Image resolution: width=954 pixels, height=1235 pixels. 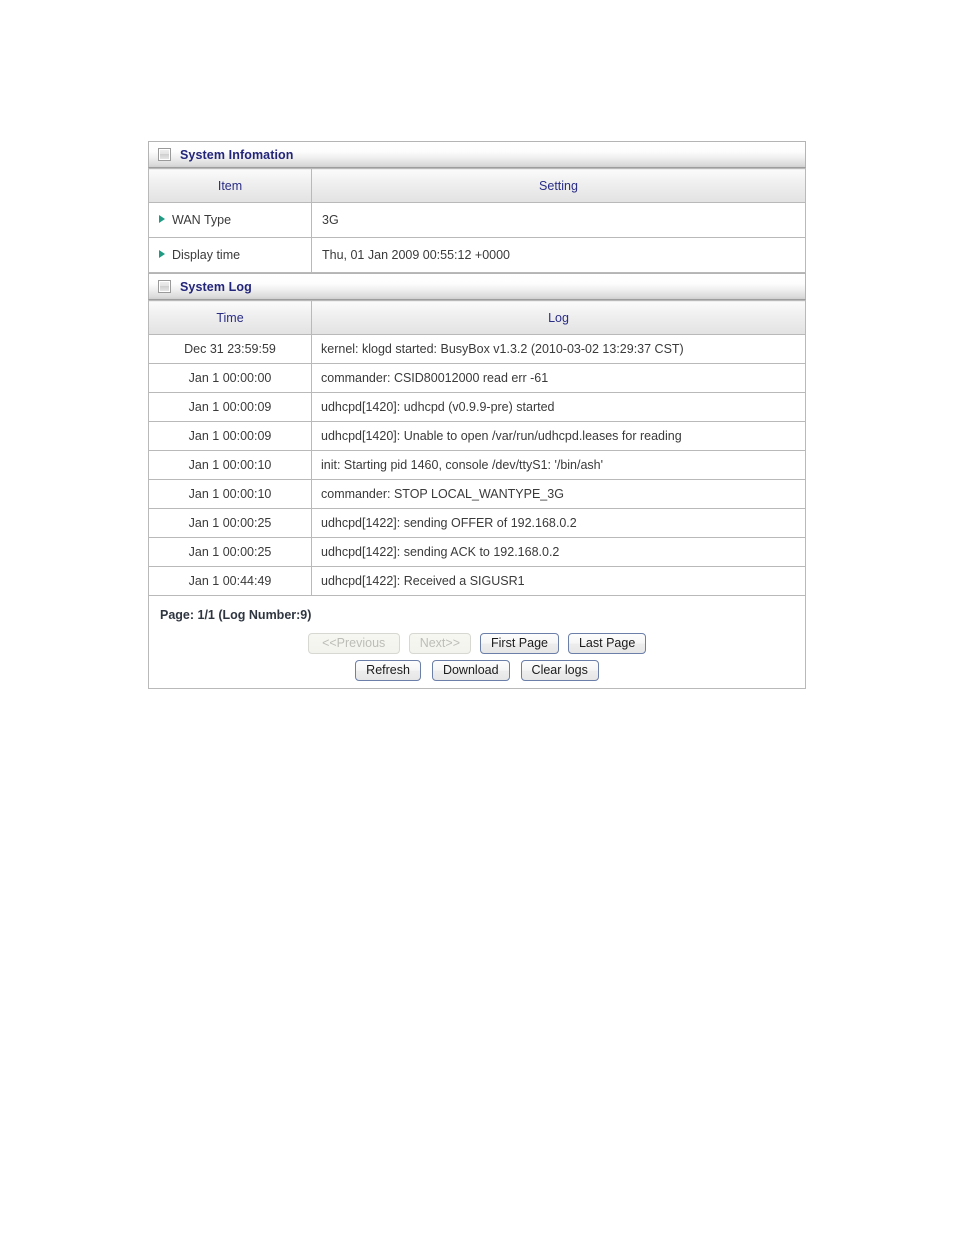 What do you see at coordinates (558, 494) in the screenshot?
I see `log-message: commander: STOP LOCAL_WANTYPE_3G` at bounding box center [558, 494].